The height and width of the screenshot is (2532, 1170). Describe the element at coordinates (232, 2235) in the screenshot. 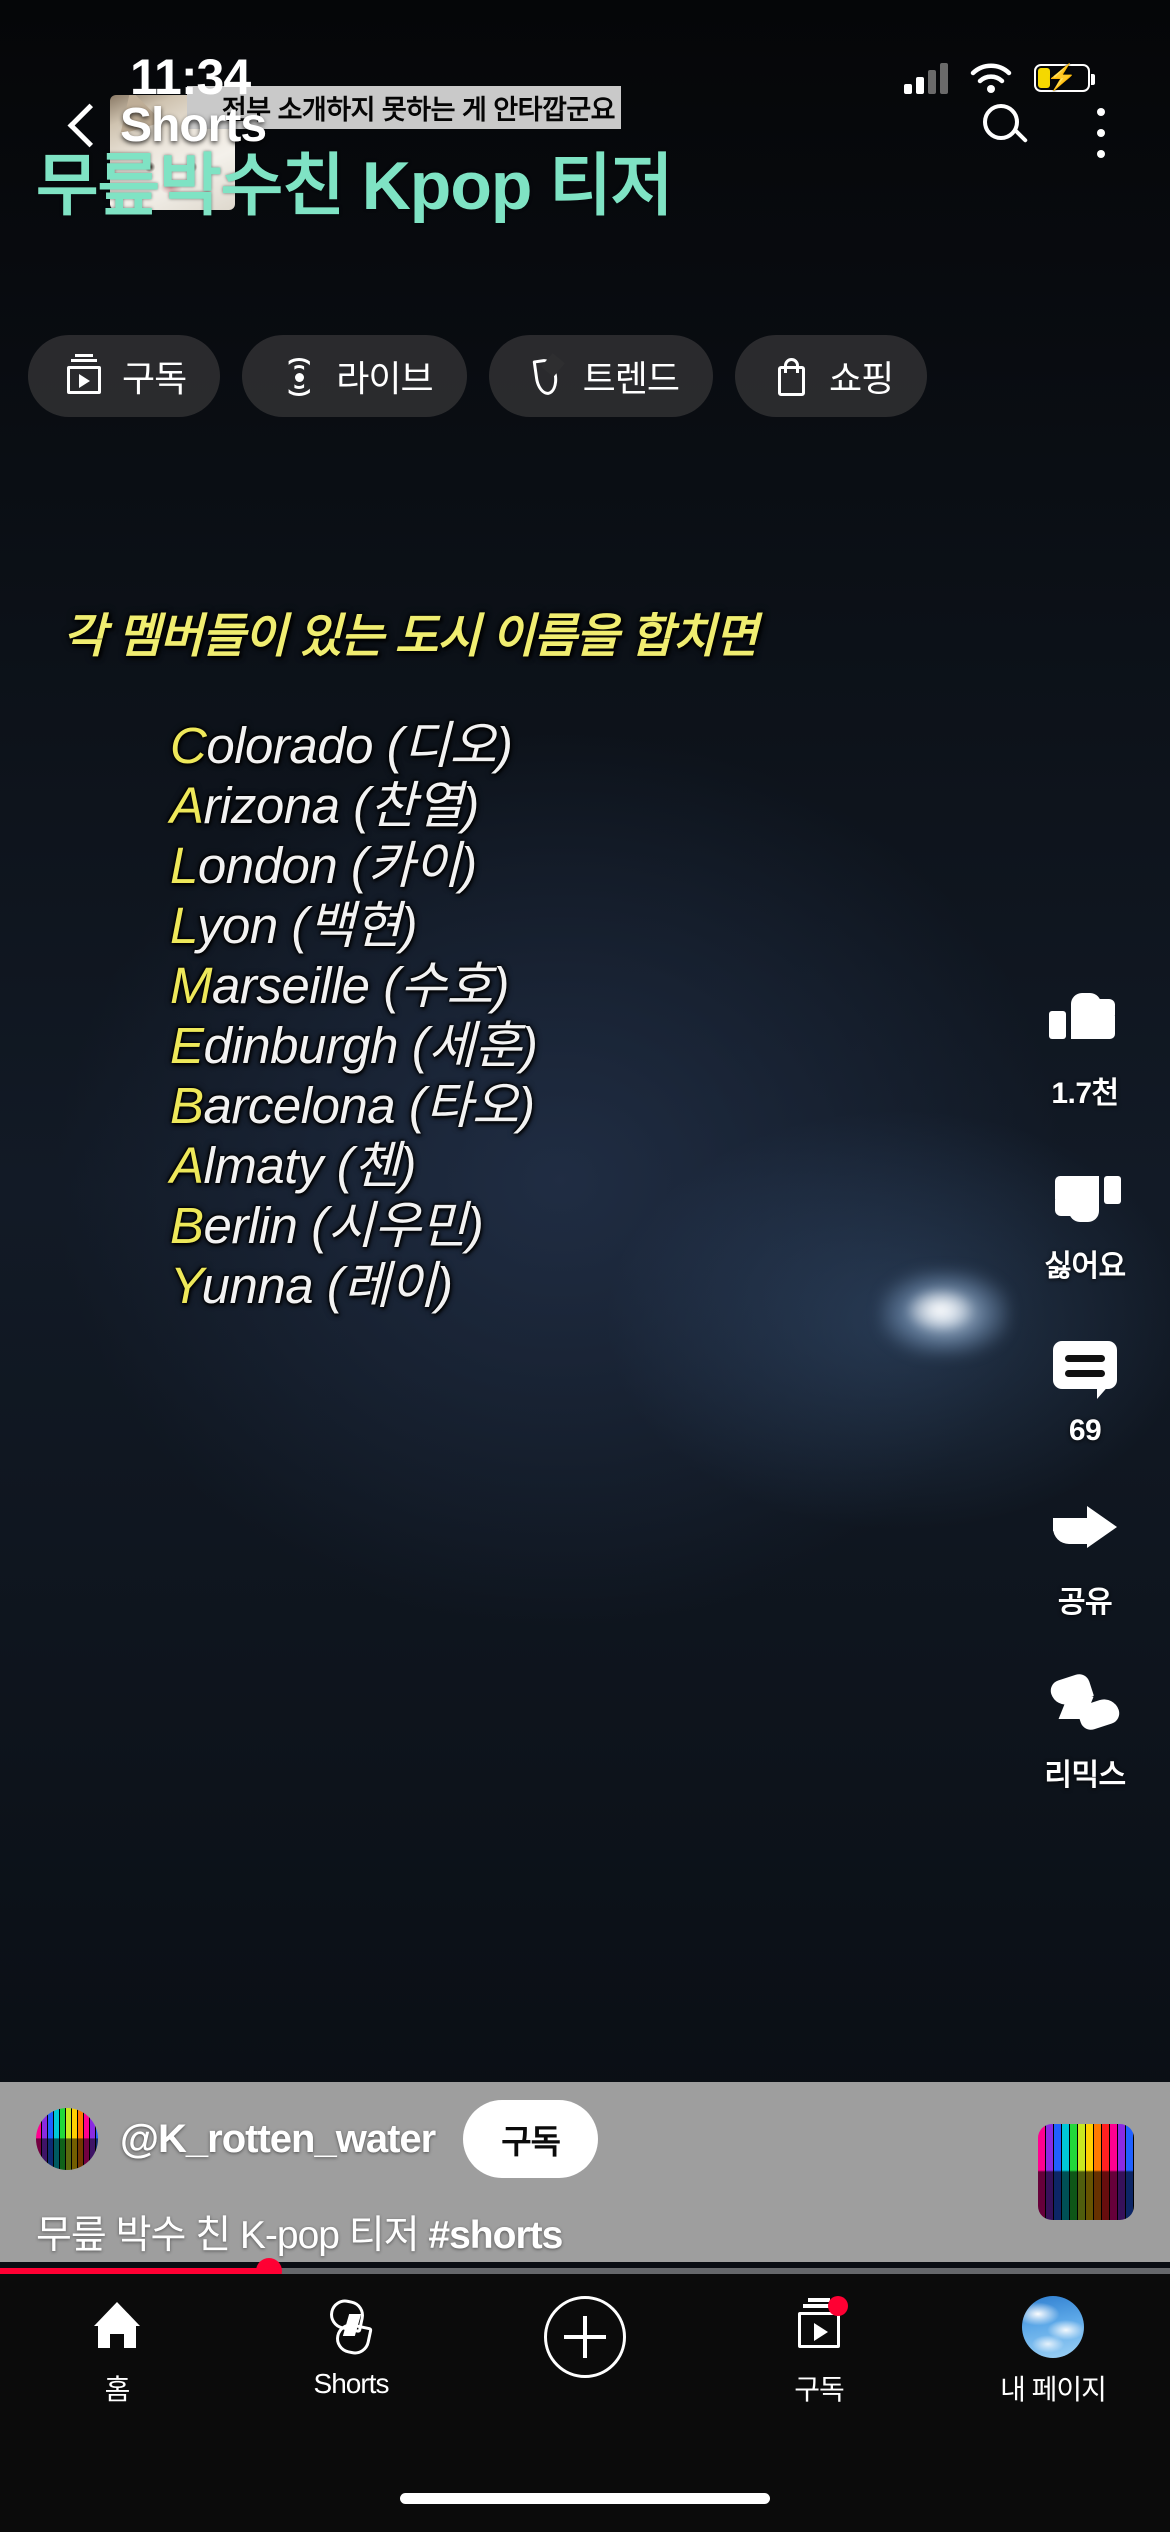

I see `video-title-text: 무릎 박수 친 K-pop 티저` at that location.